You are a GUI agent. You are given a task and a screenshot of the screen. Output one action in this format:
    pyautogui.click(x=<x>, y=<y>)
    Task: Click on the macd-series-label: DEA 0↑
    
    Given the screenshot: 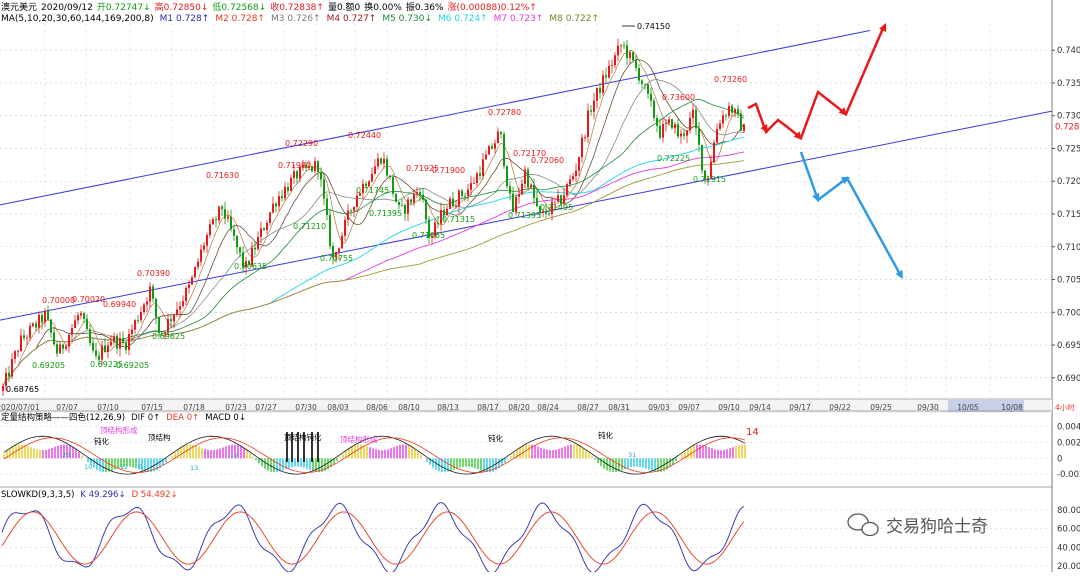 What is the action you would take?
    pyautogui.click(x=182, y=418)
    